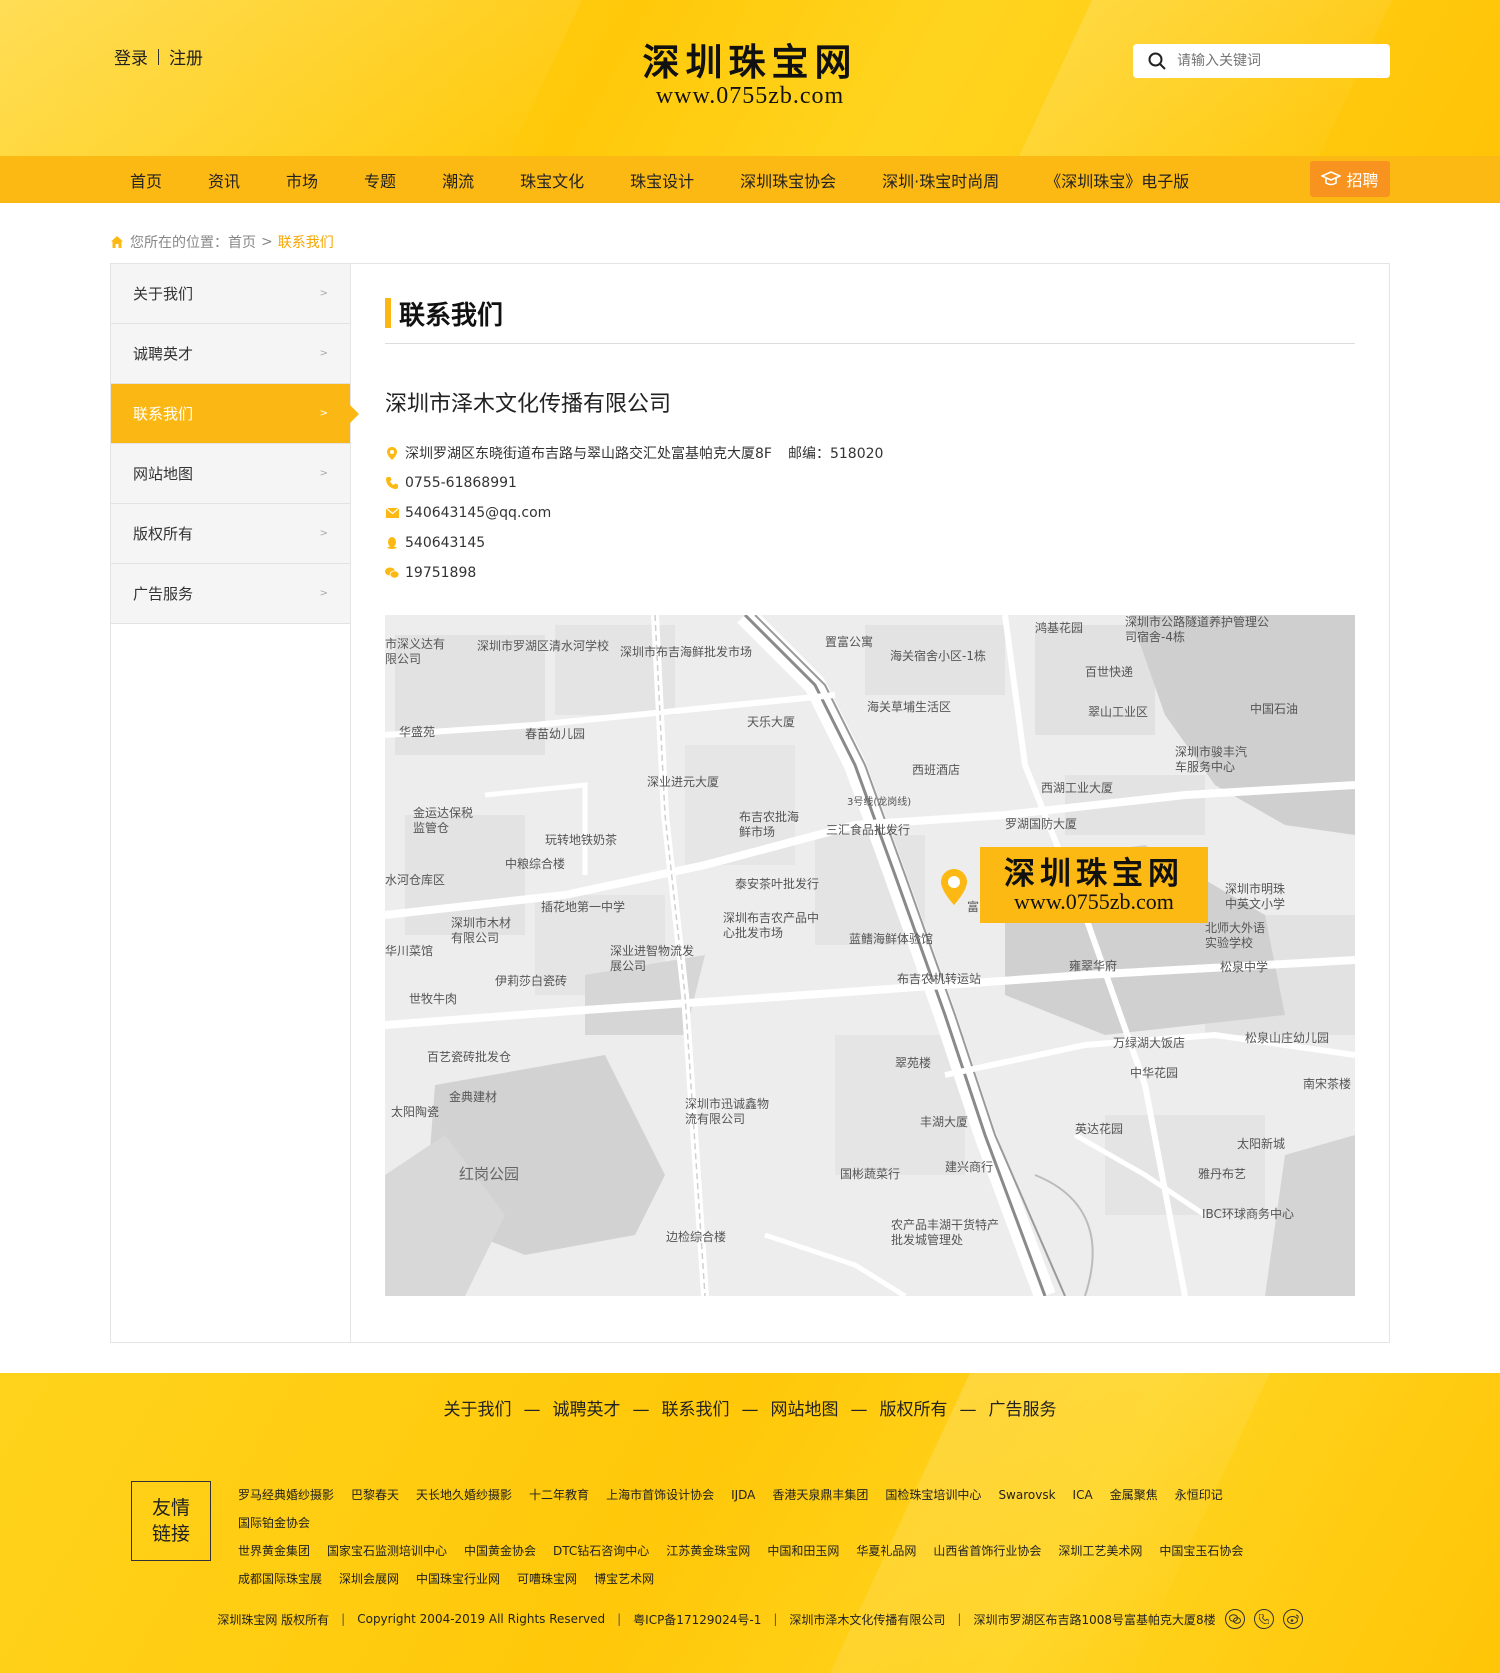  I want to click on sidebar-item-label: 广告服务, so click(163, 594).